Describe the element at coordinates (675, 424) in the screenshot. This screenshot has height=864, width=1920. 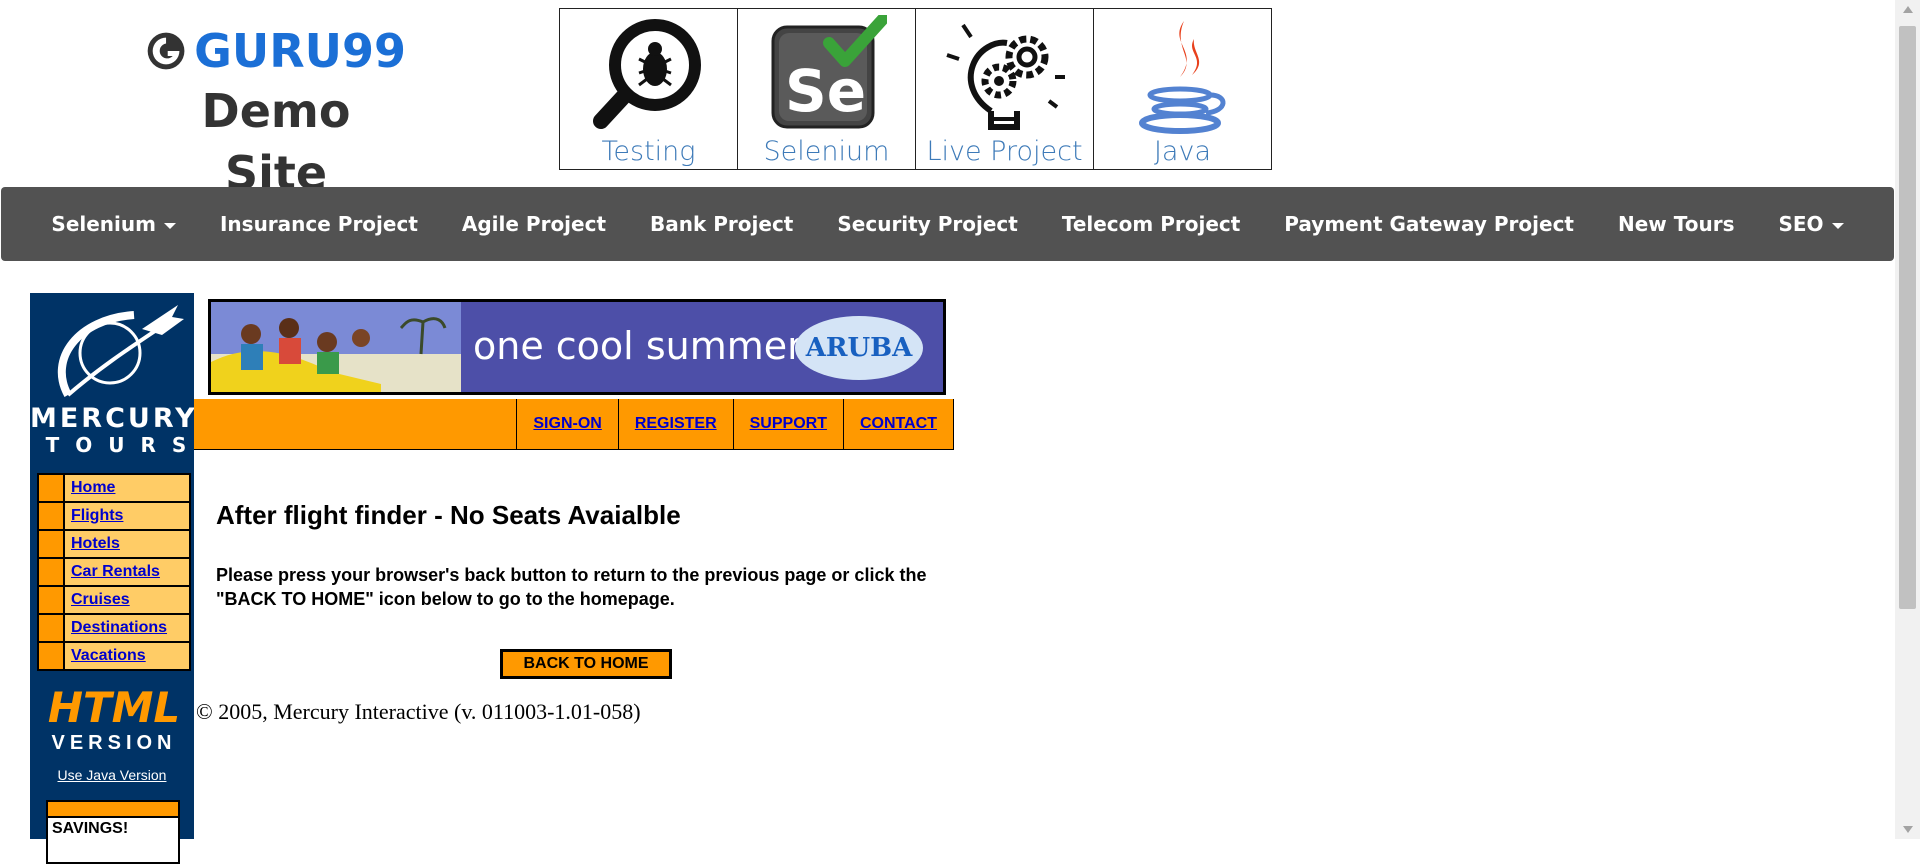
I see `register-link: REGISTER` at that location.